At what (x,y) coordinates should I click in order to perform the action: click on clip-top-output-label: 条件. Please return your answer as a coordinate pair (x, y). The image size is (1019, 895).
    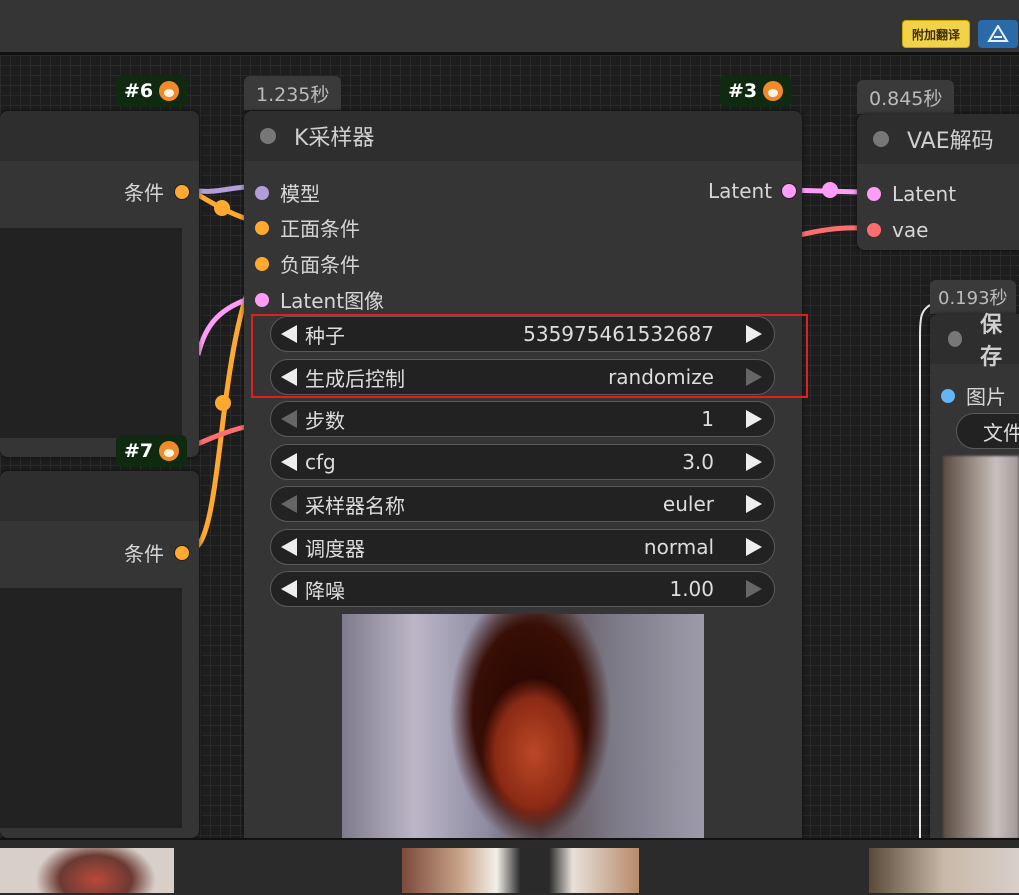
    Looking at the image, I should click on (144, 193).